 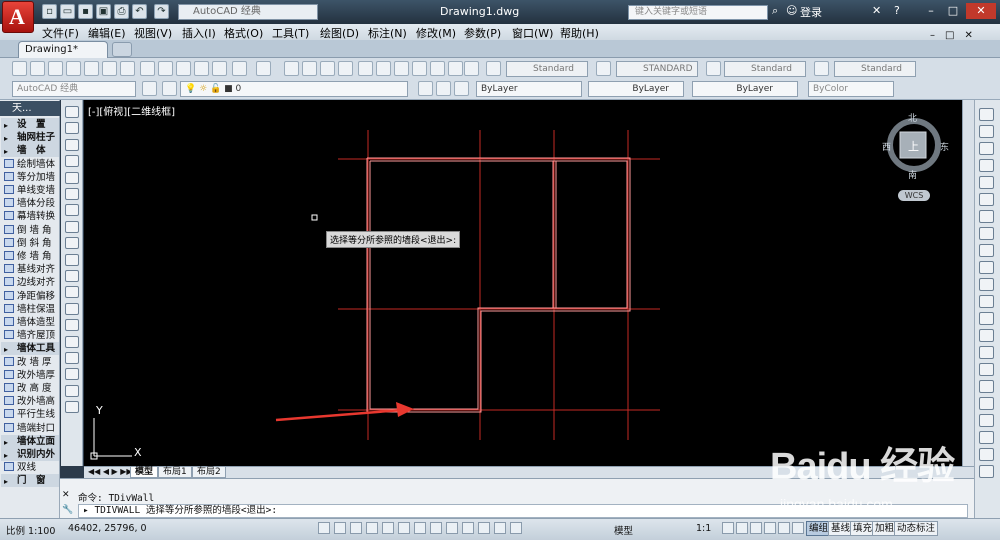 I want to click on fullscreen-icon, so click(x=798, y=528).